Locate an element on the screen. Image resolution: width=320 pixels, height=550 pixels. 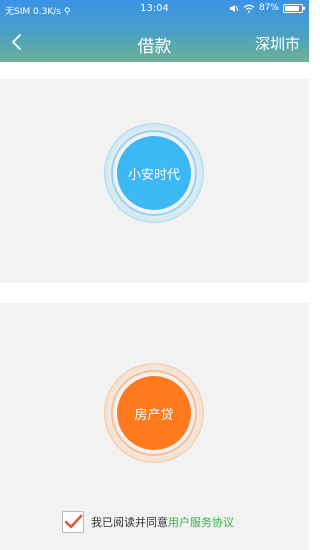
battery-fill is located at coordinates (292, 8).